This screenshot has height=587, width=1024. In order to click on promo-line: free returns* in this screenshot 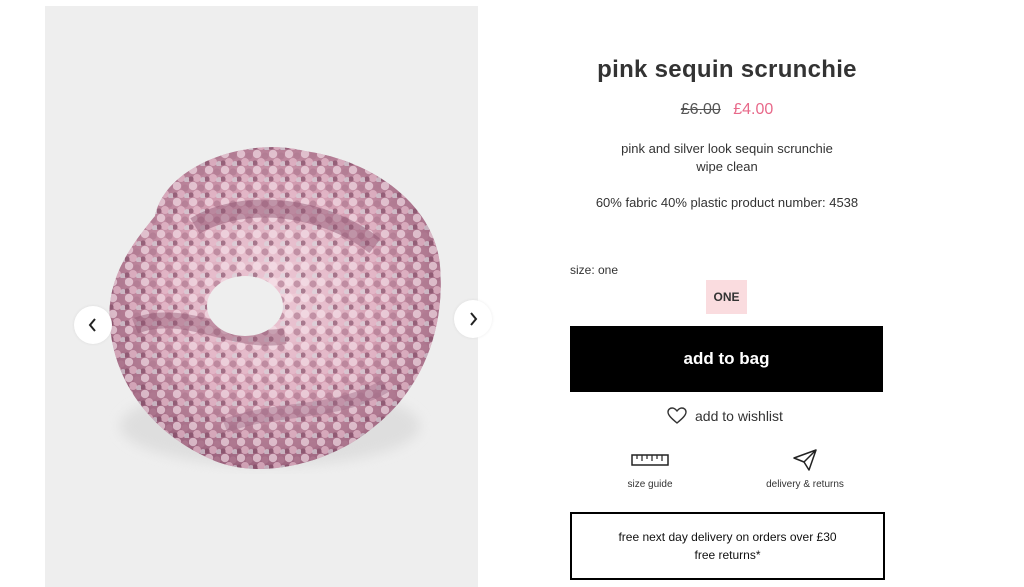, I will do `click(727, 555)`.